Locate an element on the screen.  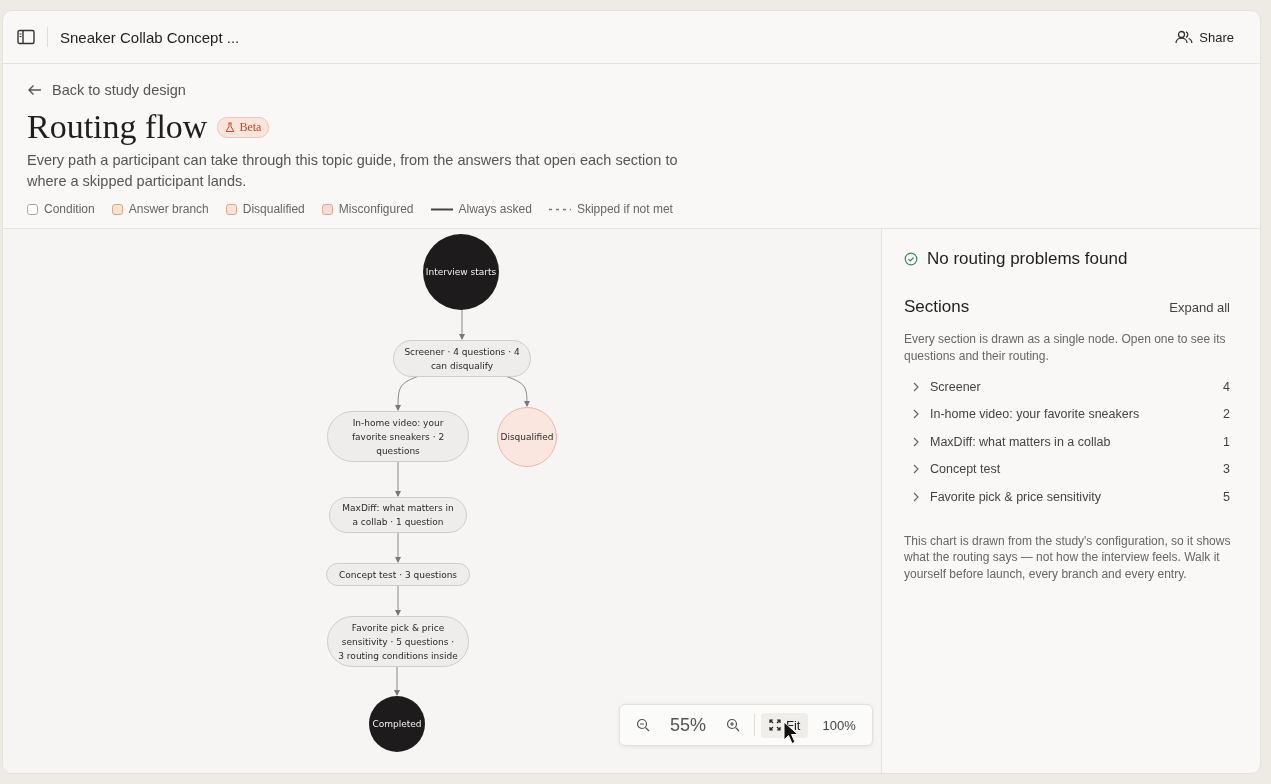
section-node: Favorite pick & price sensitivity · 5 questions · 3 routing conditions inside is located at coordinates (398, 641).